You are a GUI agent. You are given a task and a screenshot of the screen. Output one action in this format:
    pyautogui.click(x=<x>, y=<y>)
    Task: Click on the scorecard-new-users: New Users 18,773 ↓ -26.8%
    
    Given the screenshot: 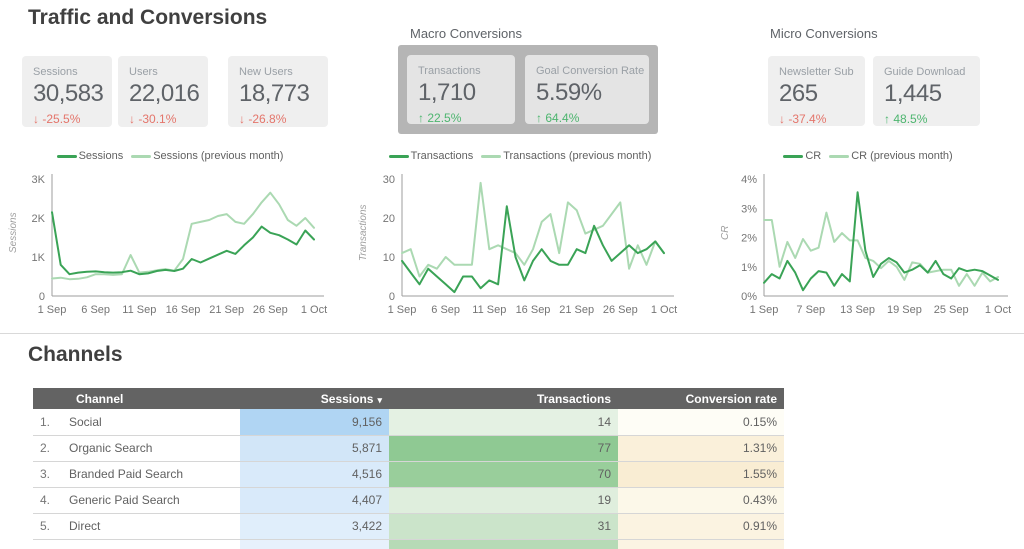 What is the action you would take?
    pyautogui.click(x=278, y=91)
    